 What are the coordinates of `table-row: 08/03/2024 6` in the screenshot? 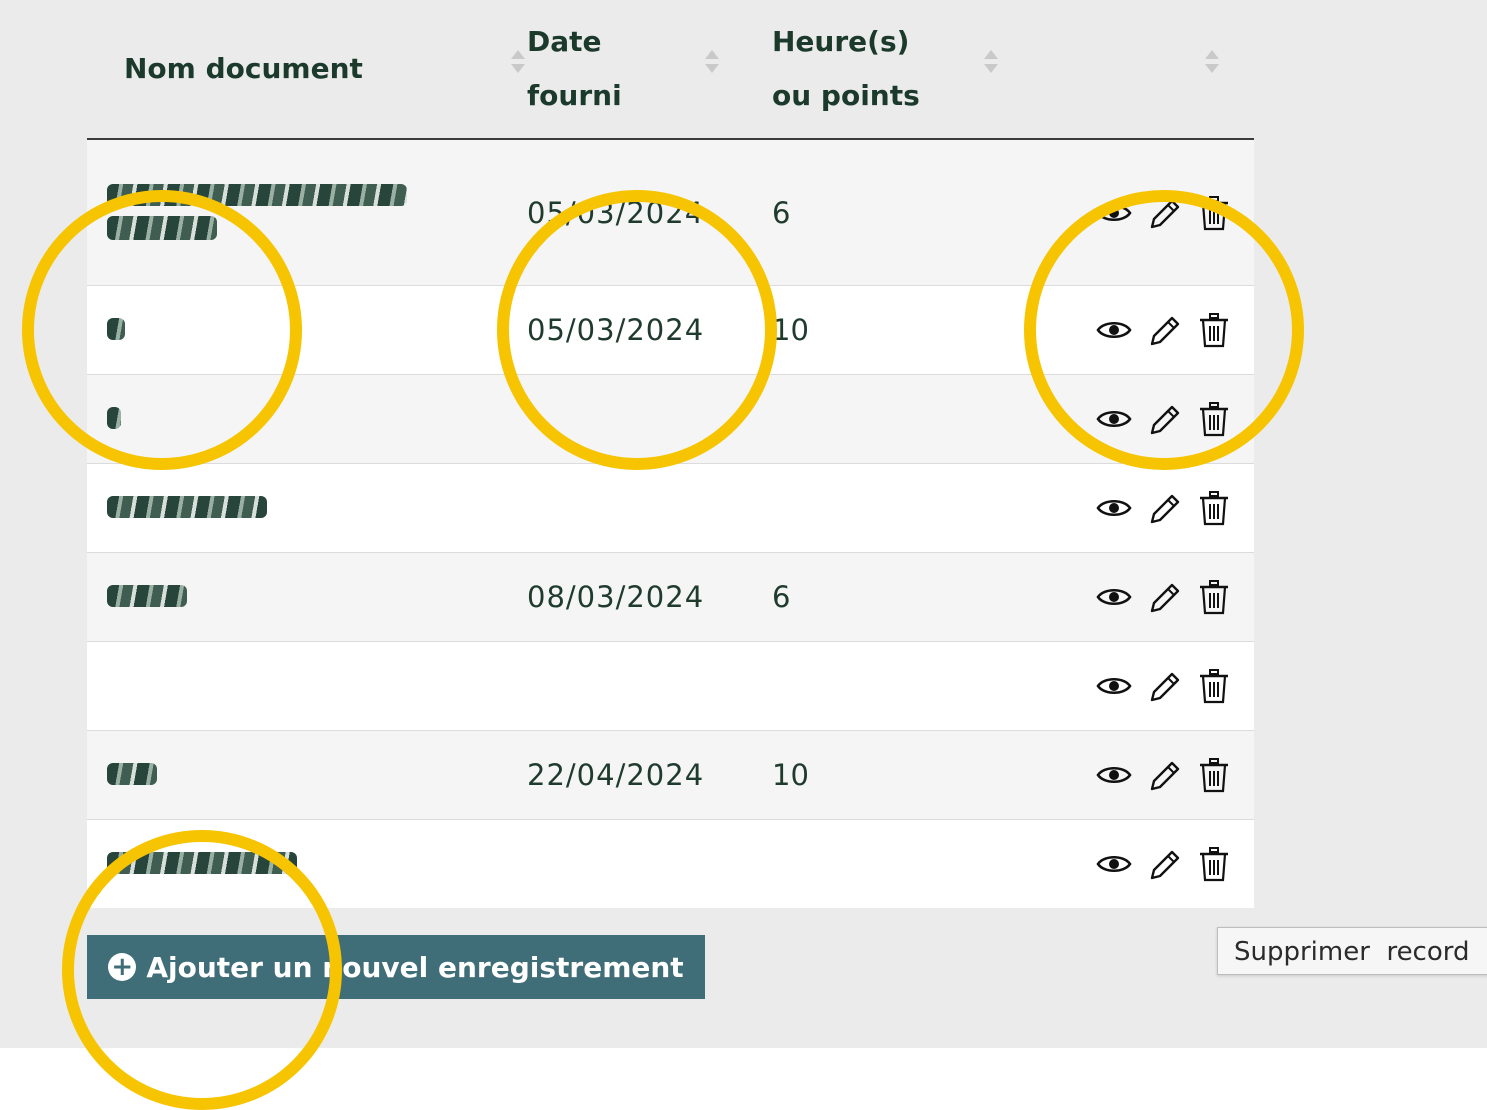 It's located at (670, 597).